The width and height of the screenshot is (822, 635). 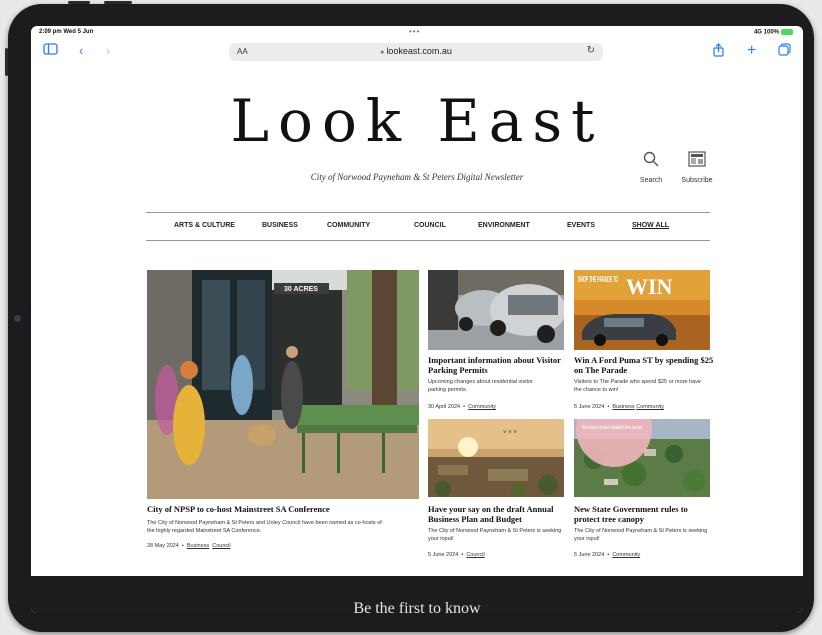 What do you see at coordinates (81, 51) in the screenshot?
I see `back-icon: ‹` at bounding box center [81, 51].